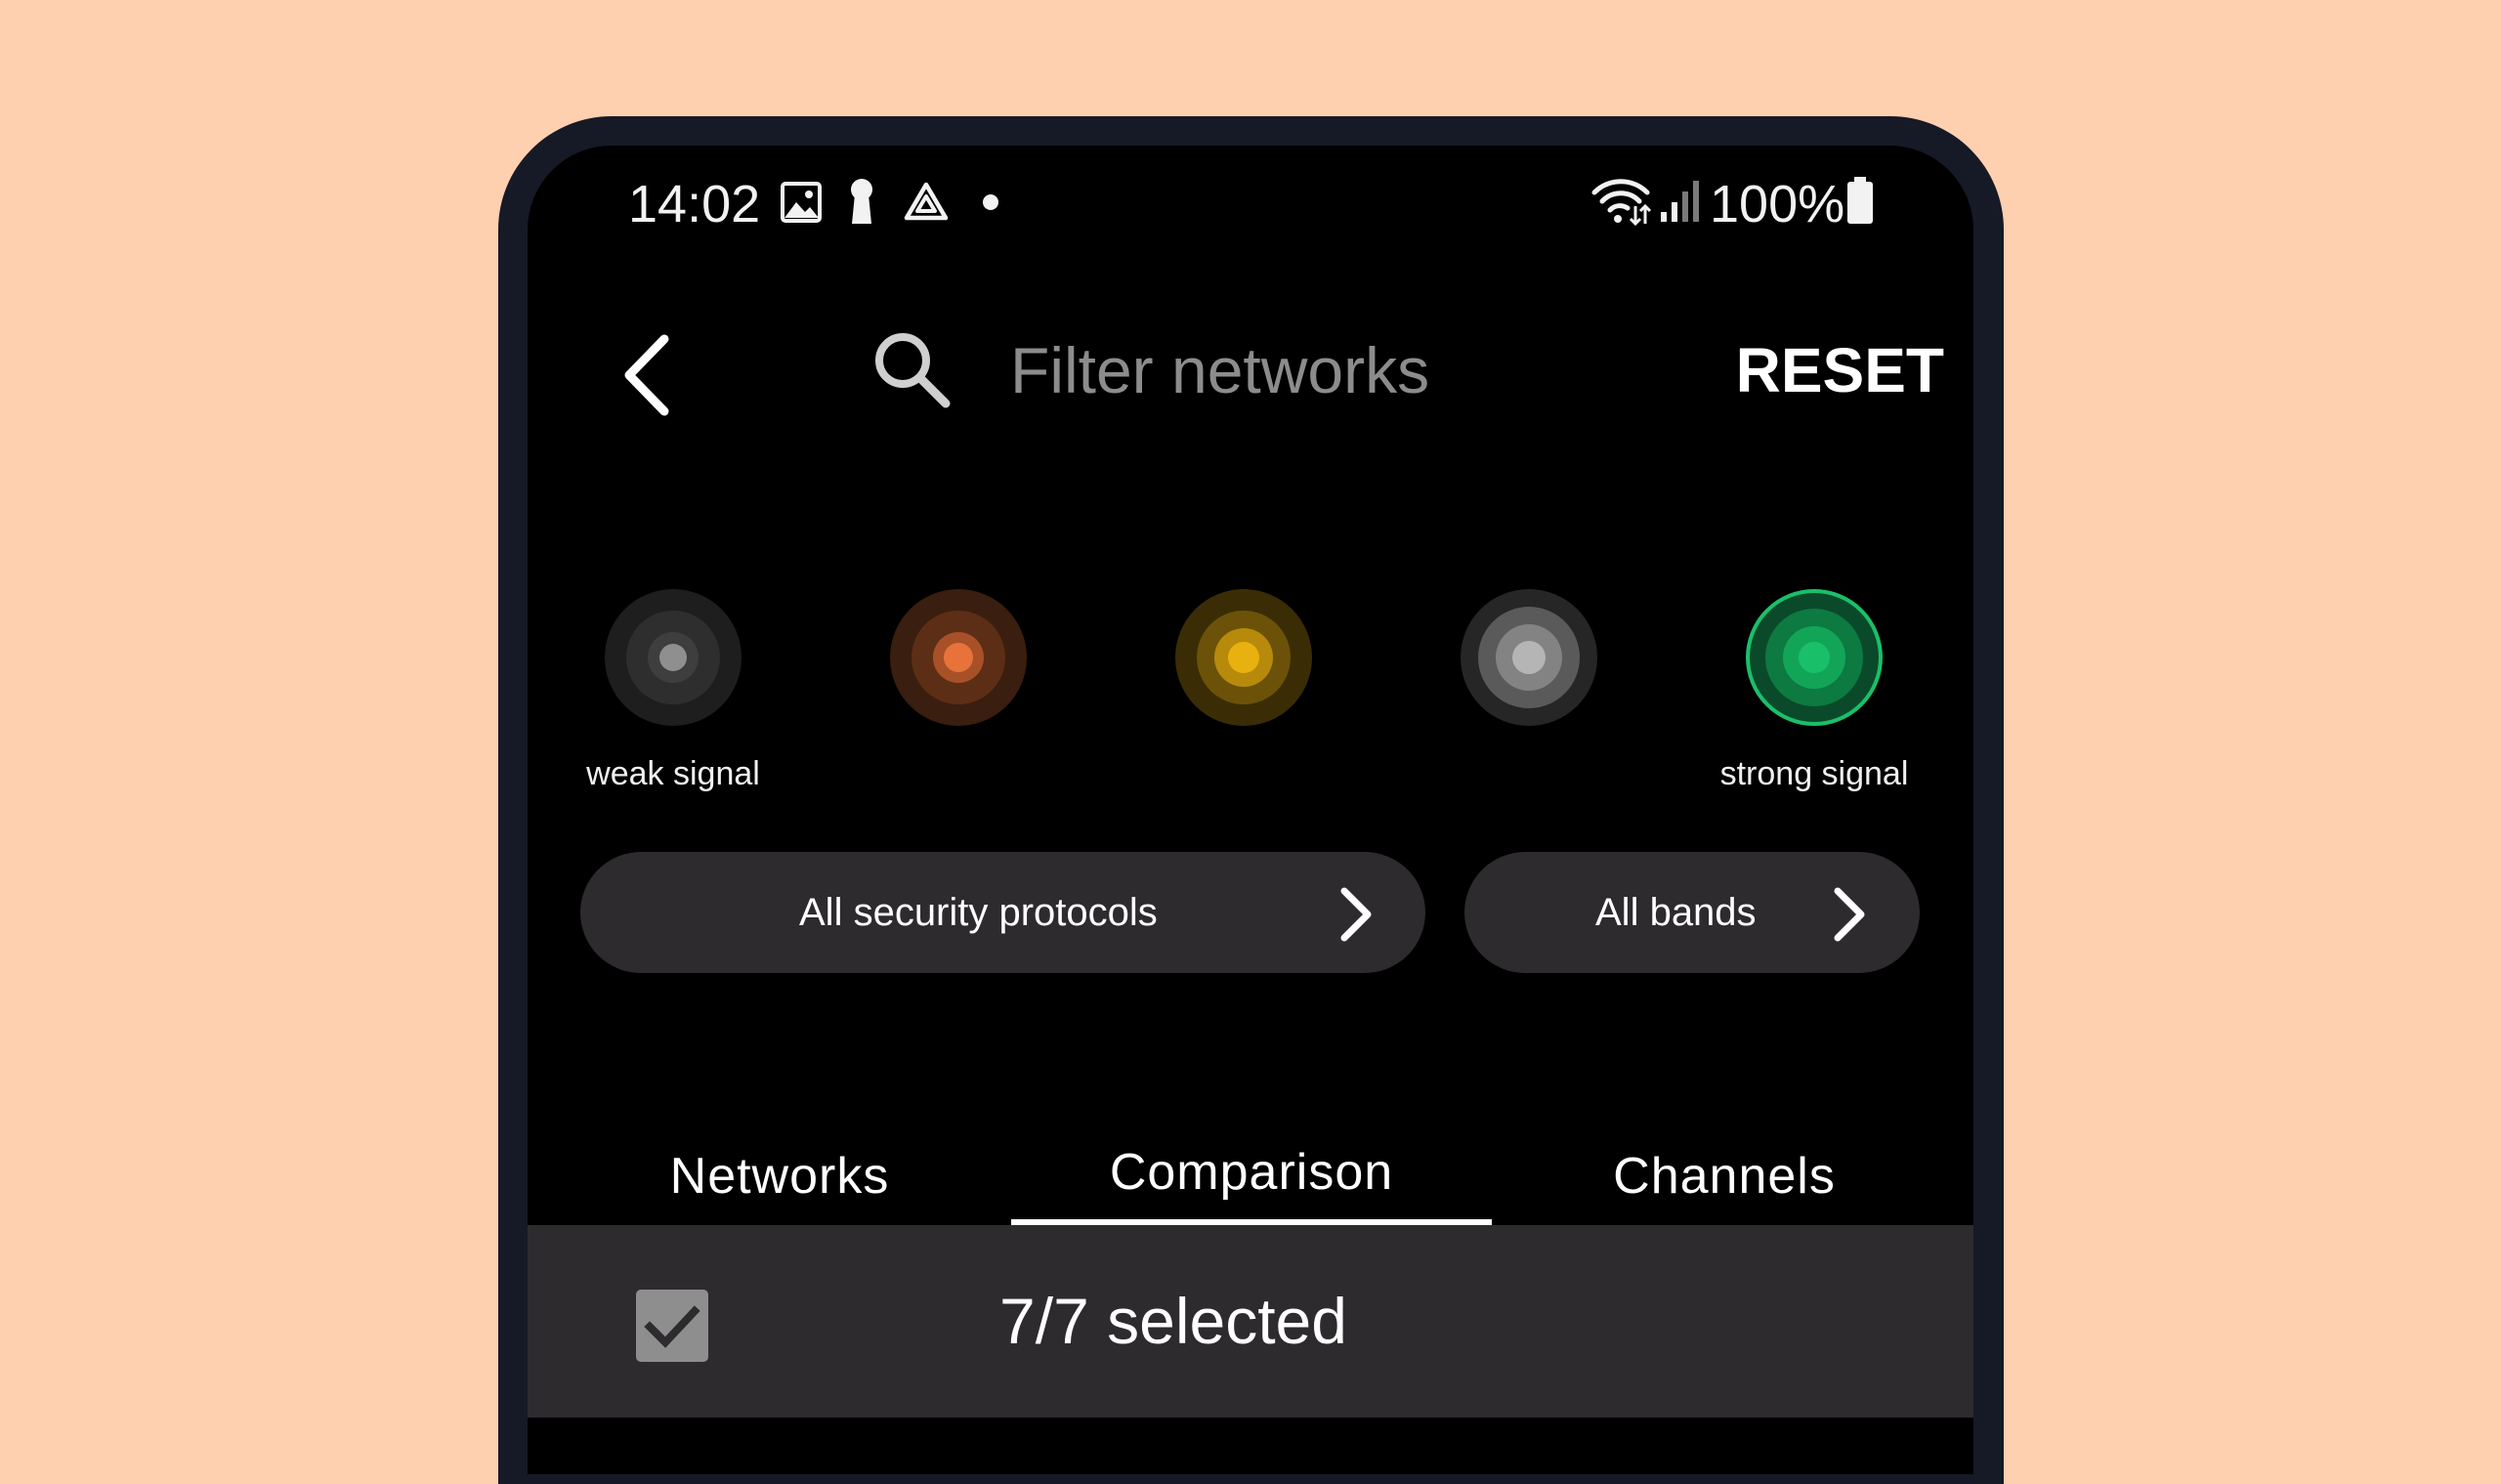 This screenshot has height=1484, width=2501. Describe the element at coordinates (958, 657) in the screenshot. I see `signal-low-button` at that location.